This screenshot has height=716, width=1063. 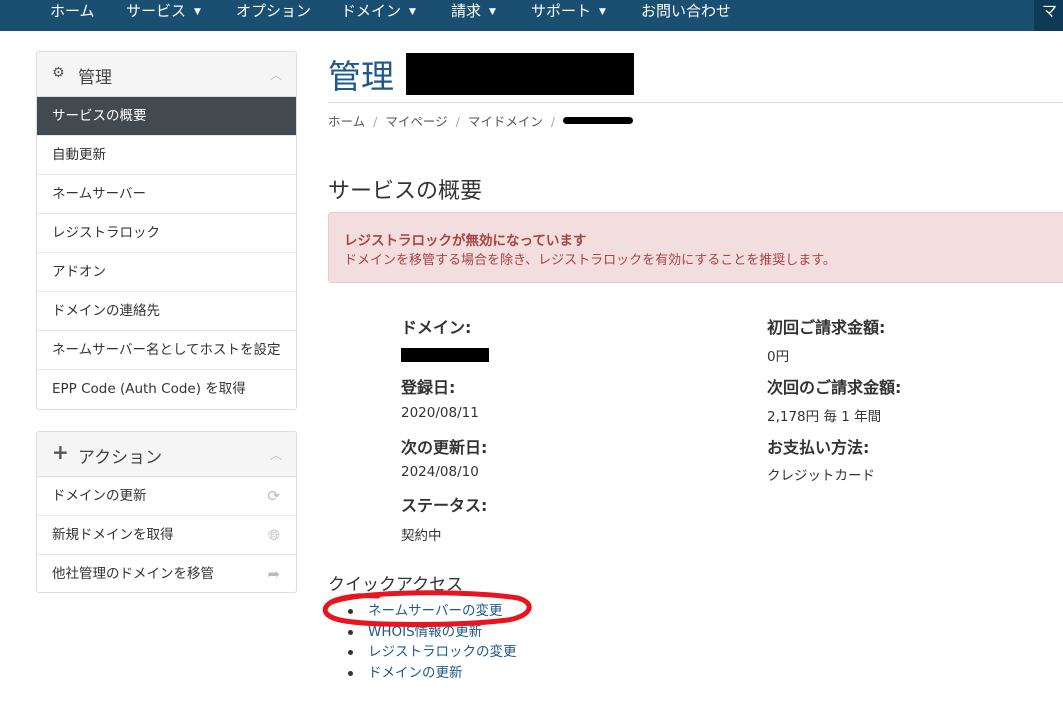 What do you see at coordinates (465, 241) in the screenshot?
I see `alert-title: レジストラロックが無効になっています` at bounding box center [465, 241].